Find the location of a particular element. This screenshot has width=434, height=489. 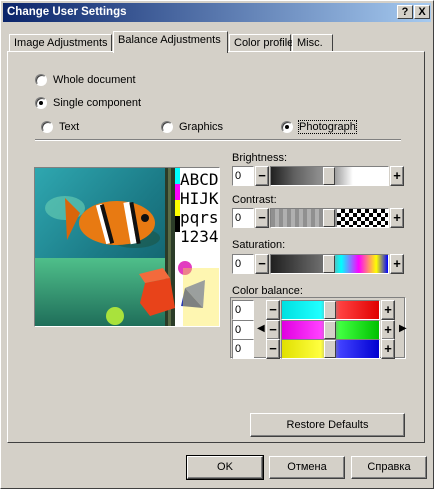

color-balance-cyan-red-value: 0 is located at coordinates (243, 310).